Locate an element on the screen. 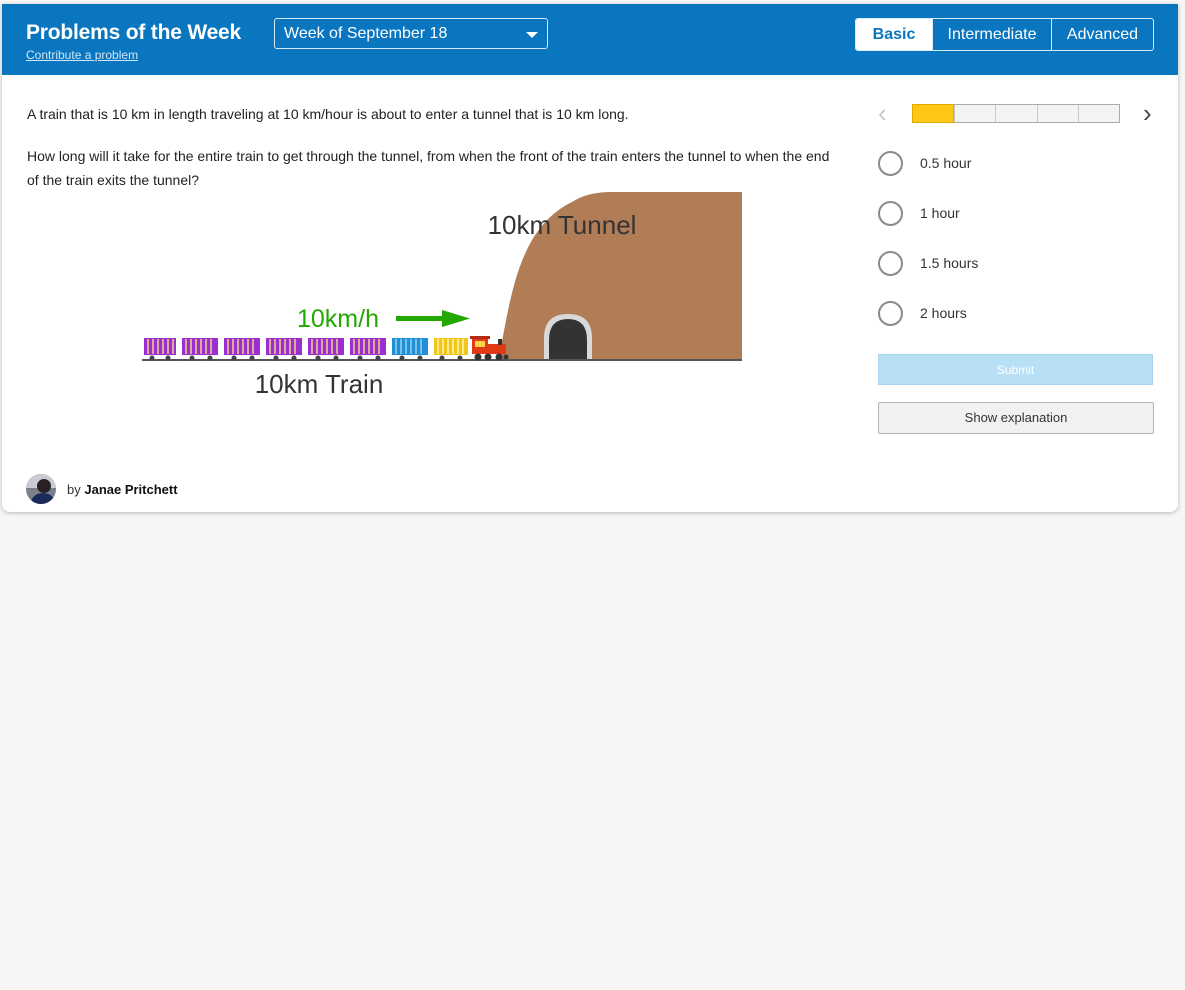 The height and width of the screenshot is (990, 1185). show-explanation-button: Show explanation is located at coordinates (1016, 418).